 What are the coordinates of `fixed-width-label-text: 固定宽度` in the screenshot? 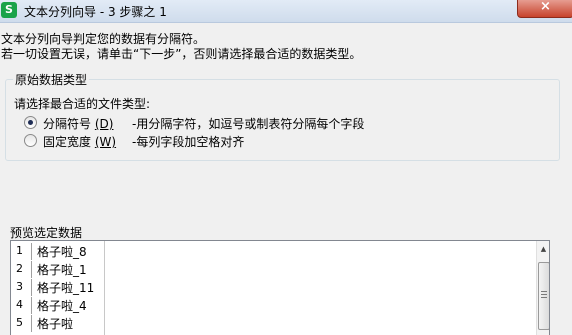 It's located at (67, 142).